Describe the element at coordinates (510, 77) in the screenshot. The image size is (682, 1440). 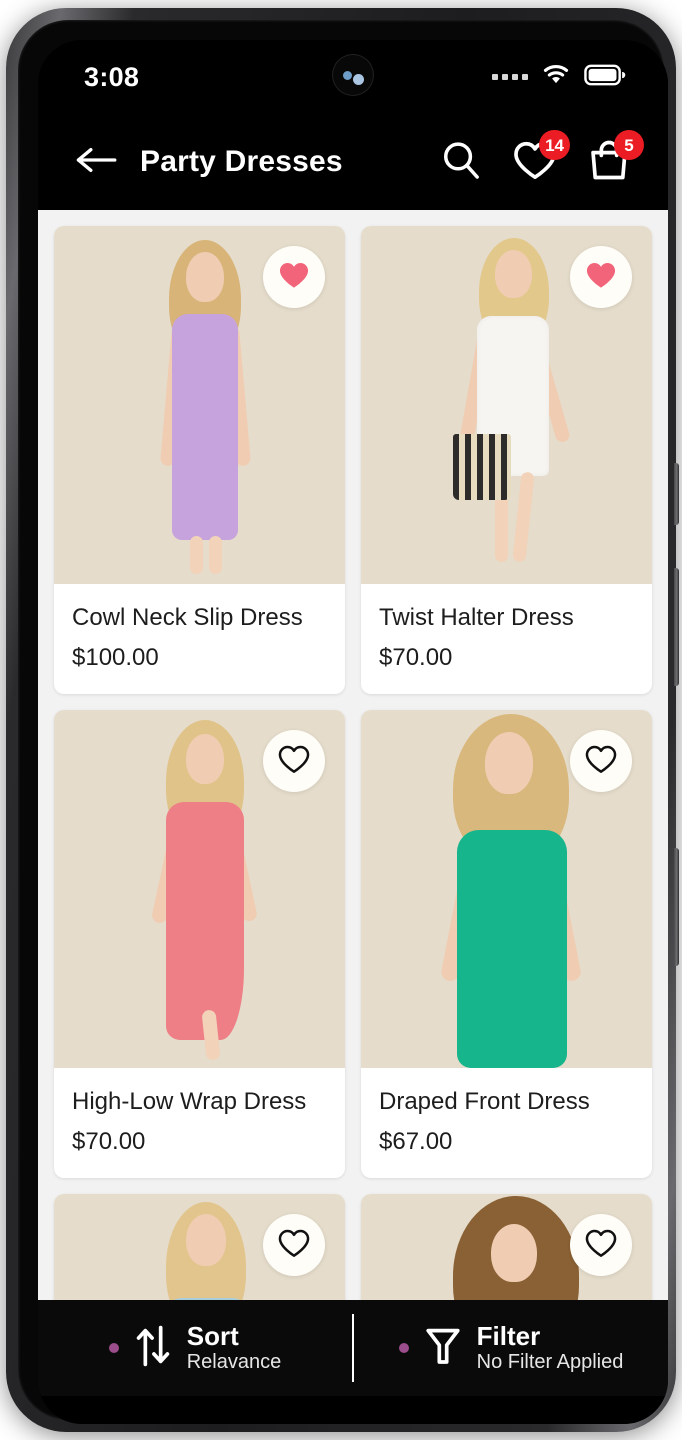
I see `signal-dots-icon` at that location.